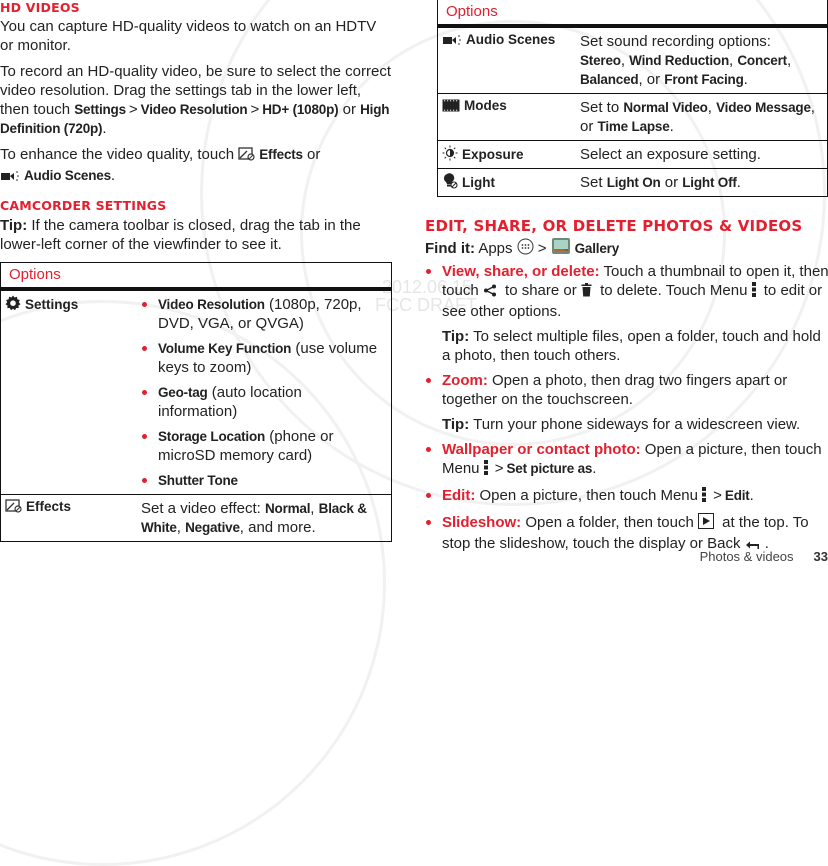  I want to click on edit-share-heading: EDIT, SHARE, OR DELETE PHOTOS & VIDEOS, so click(614, 226).